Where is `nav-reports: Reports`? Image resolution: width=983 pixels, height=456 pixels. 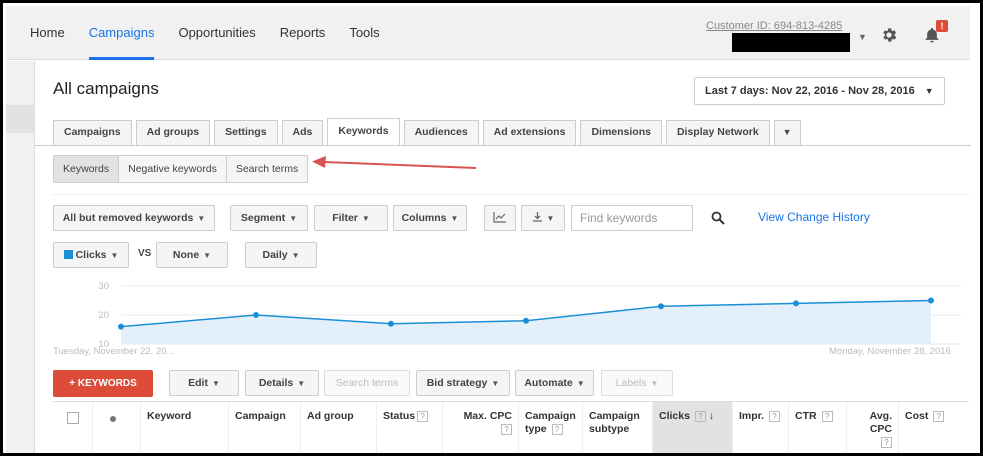
nav-reports: Reports is located at coordinates (303, 33).